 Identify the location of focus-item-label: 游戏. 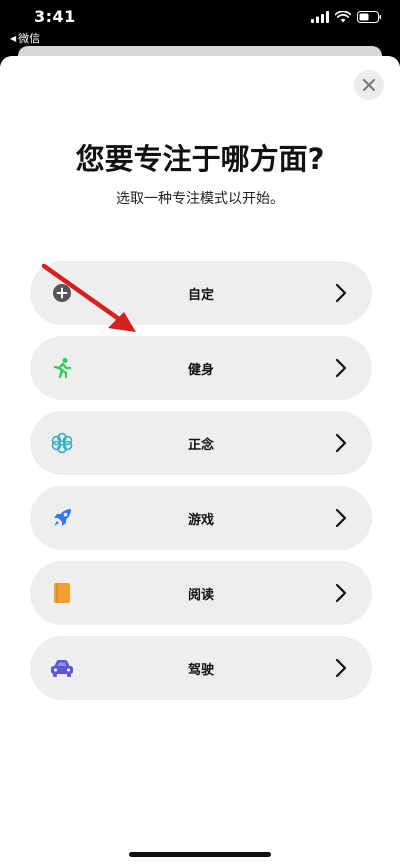
(200, 520).